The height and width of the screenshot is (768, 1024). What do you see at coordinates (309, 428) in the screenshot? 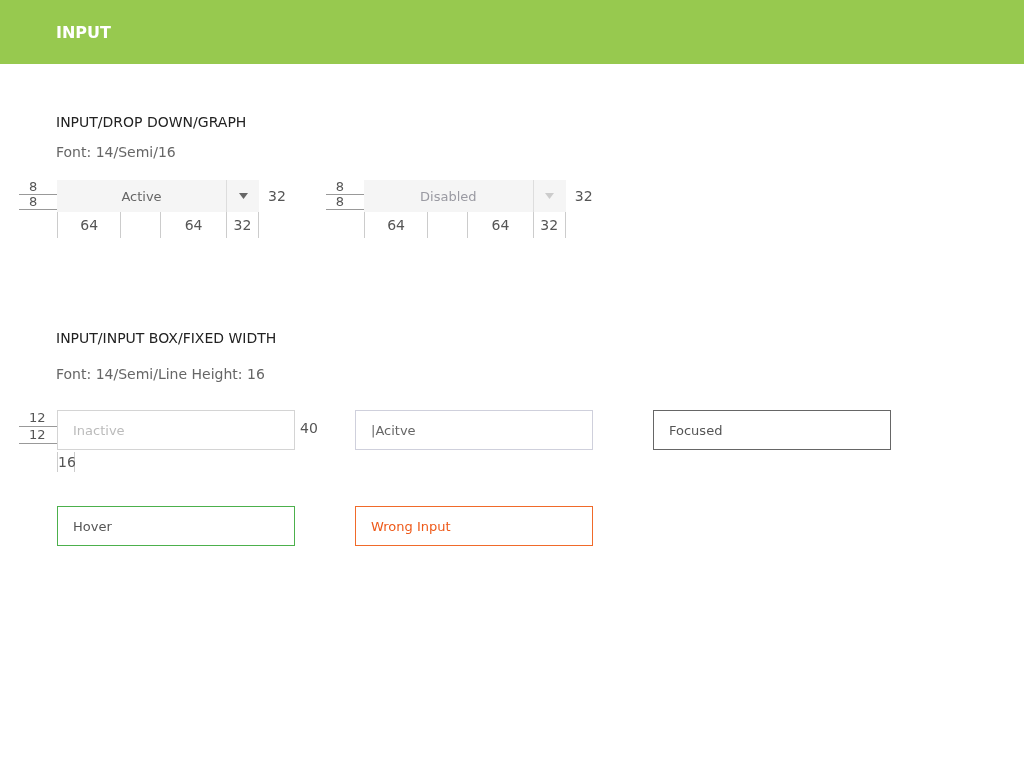
I see `height-measure: 40` at bounding box center [309, 428].